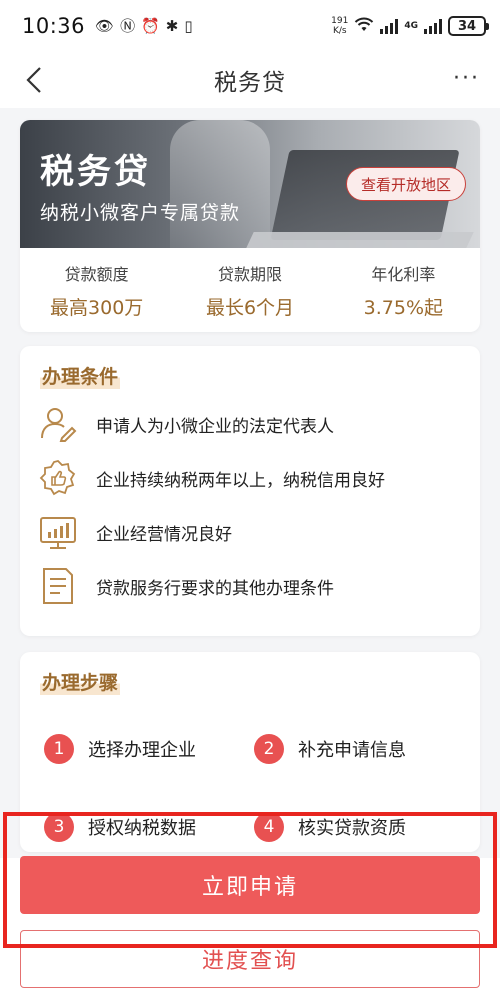 This screenshot has height=997, width=500. I want to click on net-speed: 191 K/s, so click(339, 26).